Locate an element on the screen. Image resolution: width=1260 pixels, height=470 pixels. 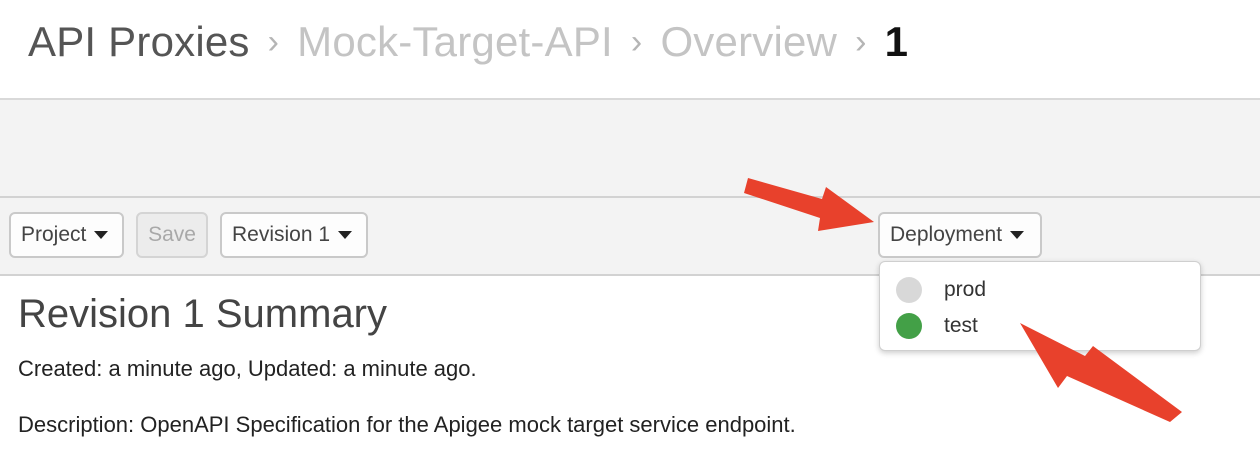
deployment-menu-item-test: test is located at coordinates (937, 326).